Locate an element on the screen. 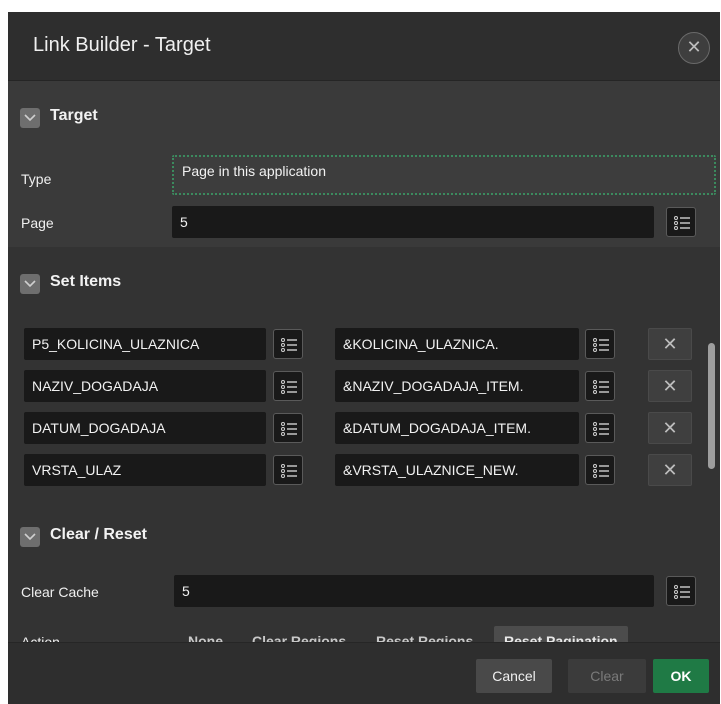 The height and width of the screenshot is (704, 721). page-list-button is located at coordinates (681, 222).